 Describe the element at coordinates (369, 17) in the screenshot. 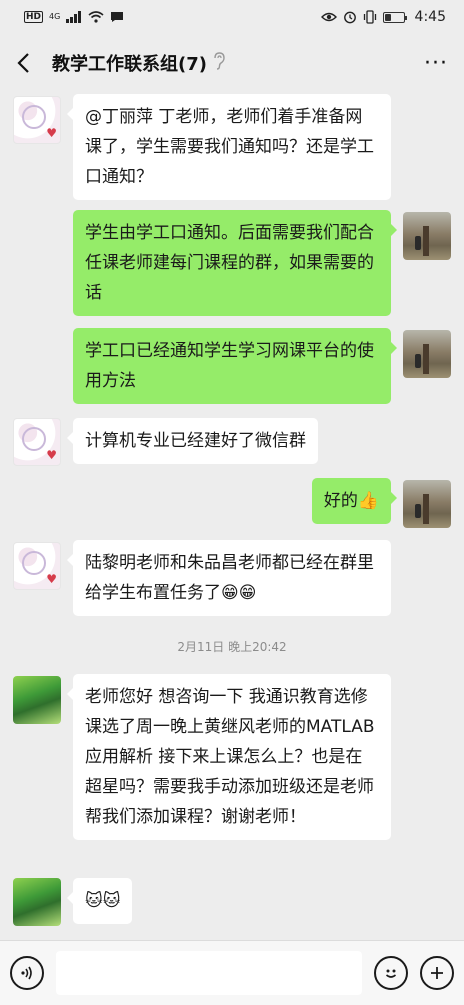

I see `vibrate-icon` at that location.